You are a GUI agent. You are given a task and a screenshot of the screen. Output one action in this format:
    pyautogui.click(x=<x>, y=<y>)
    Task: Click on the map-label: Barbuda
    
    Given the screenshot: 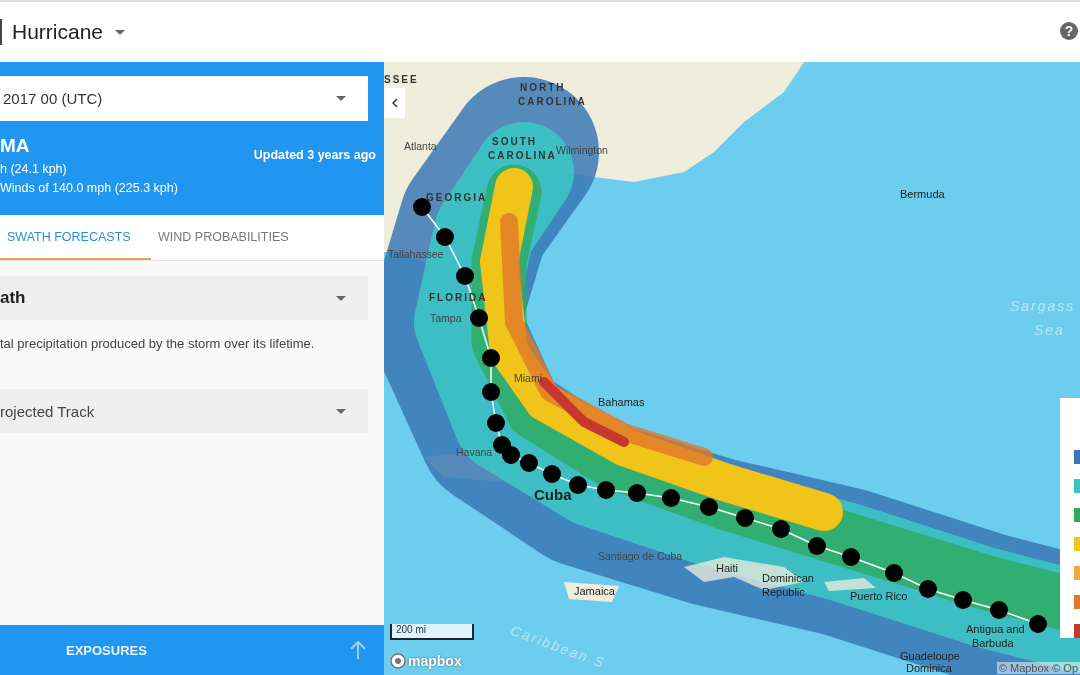 What is the action you would take?
    pyautogui.click(x=993, y=643)
    